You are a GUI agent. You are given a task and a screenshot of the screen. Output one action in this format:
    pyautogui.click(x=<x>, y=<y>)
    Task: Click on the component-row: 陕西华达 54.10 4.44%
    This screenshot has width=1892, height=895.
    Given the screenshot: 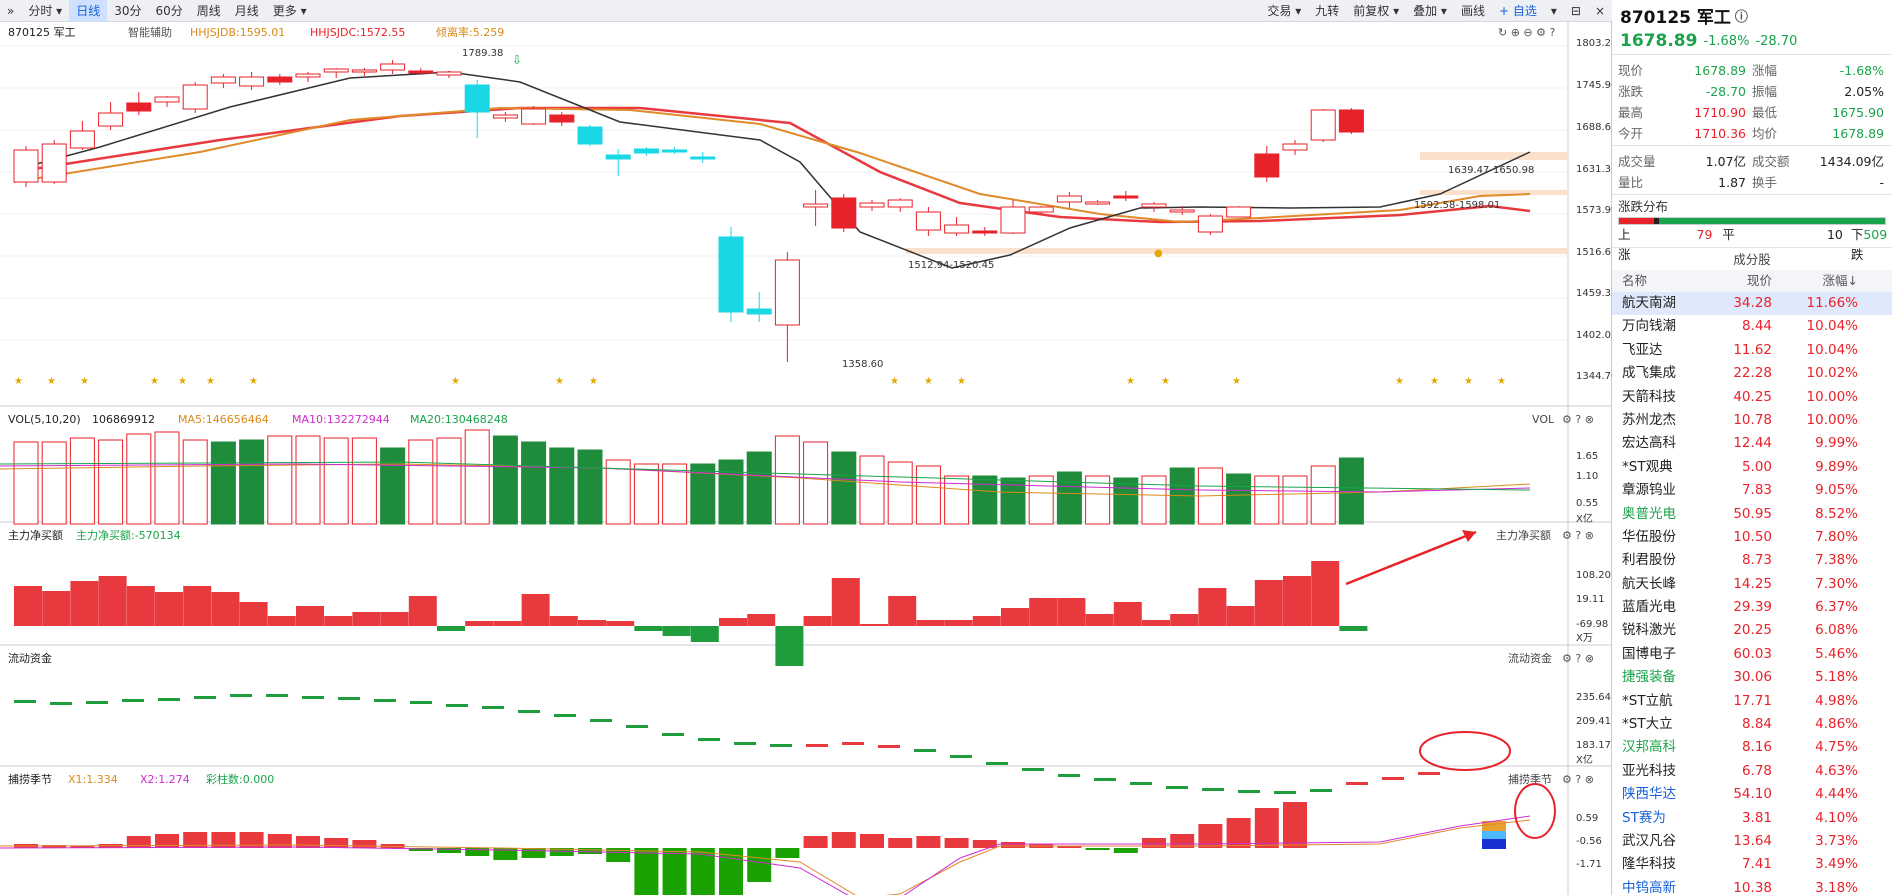 What is the action you would take?
    pyautogui.click(x=1752, y=794)
    